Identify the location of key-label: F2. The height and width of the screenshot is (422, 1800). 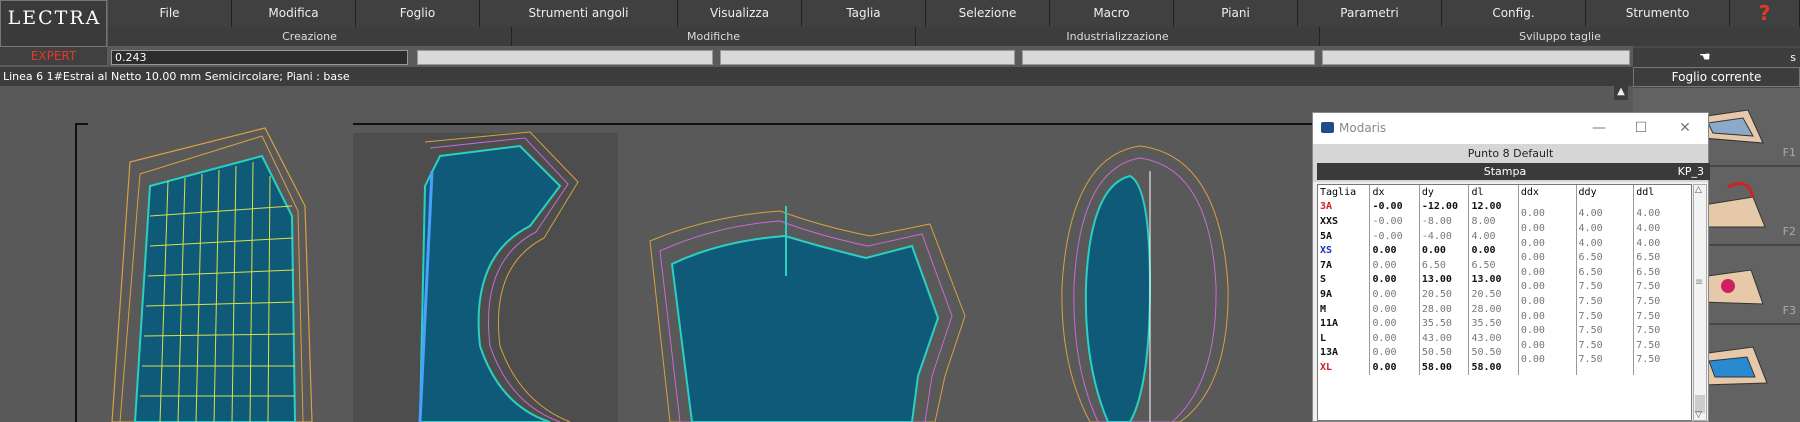
(1789, 231).